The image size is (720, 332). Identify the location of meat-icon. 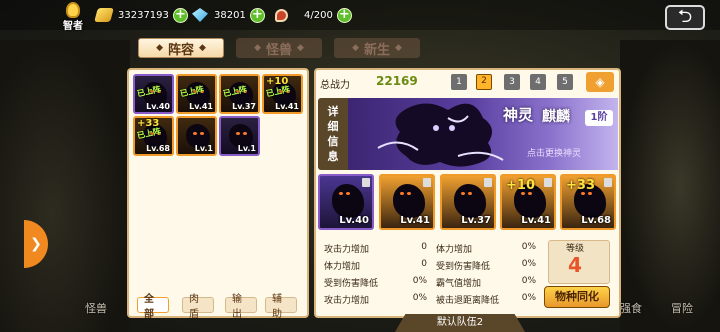
(281, 15).